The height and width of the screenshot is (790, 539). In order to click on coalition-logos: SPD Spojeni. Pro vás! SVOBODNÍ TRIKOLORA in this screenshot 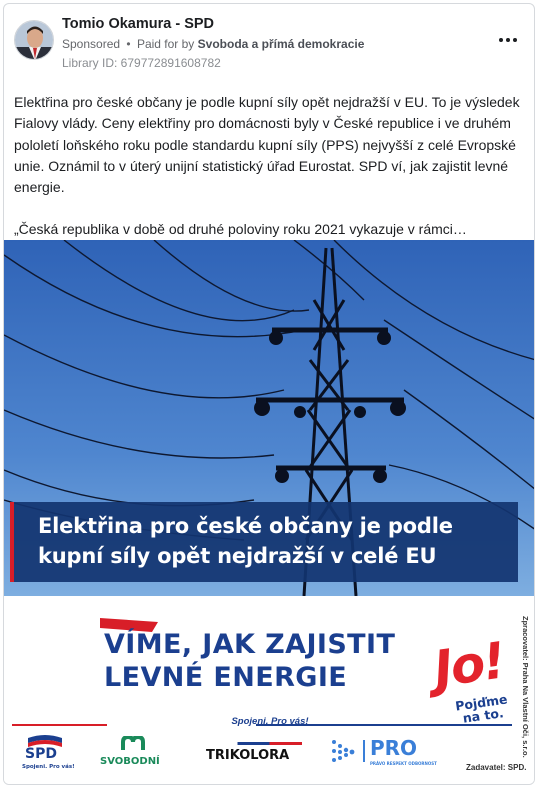, I will do `click(269, 754)`.